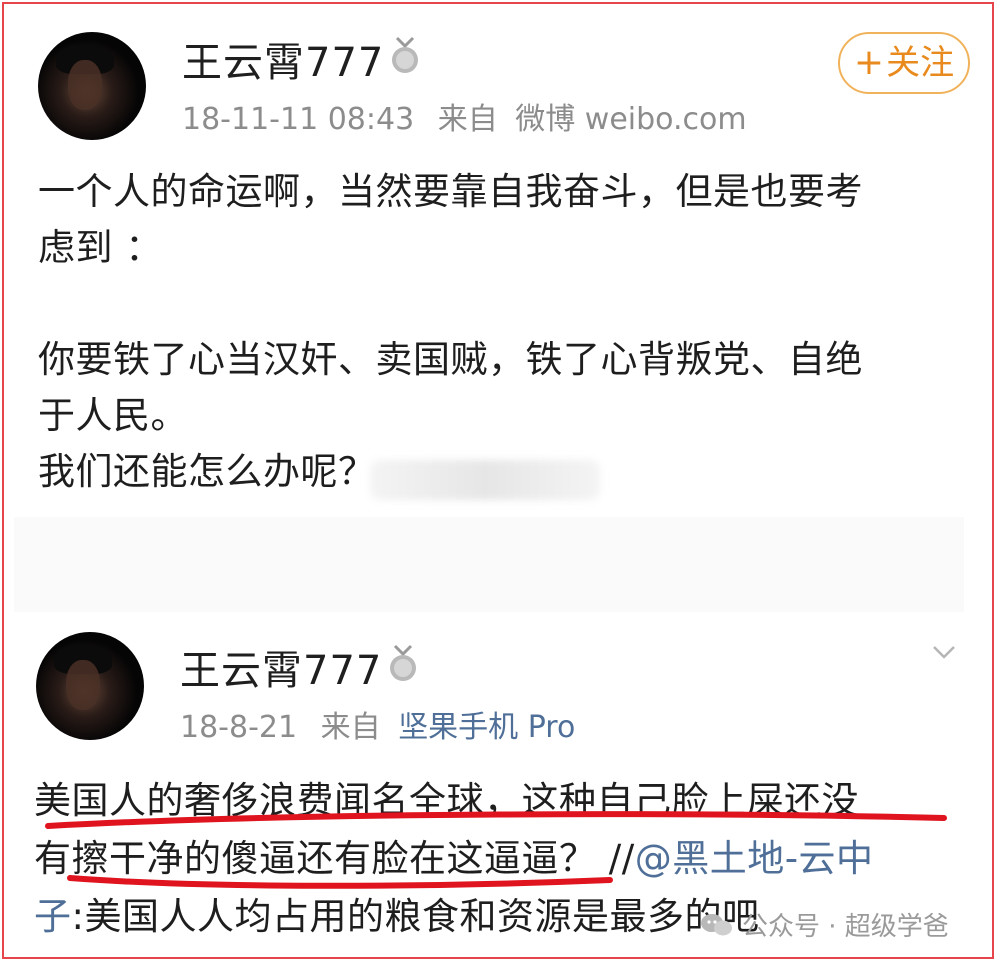 The height and width of the screenshot is (963, 998). What do you see at coordinates (53, 916) in the screenshot?
I see `user-mention-link: 子` at bounding box center [53, 916].